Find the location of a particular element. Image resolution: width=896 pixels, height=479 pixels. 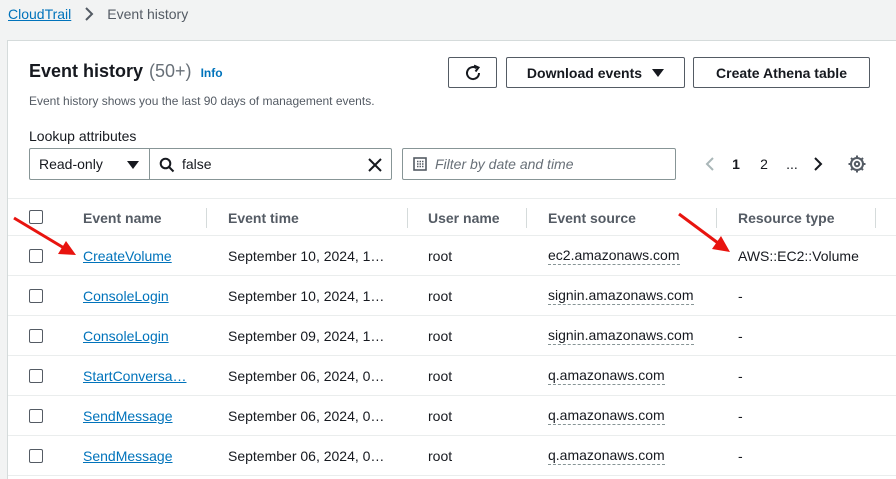

download-events-button: Download events is located at coordinates (595, 72).